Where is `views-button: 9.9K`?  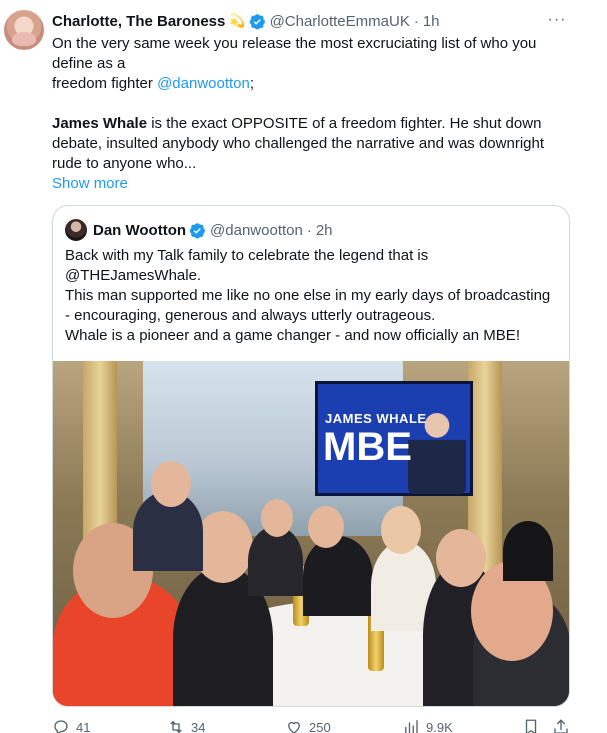 views-button: 9.9K is located at coordinates (427, 725).